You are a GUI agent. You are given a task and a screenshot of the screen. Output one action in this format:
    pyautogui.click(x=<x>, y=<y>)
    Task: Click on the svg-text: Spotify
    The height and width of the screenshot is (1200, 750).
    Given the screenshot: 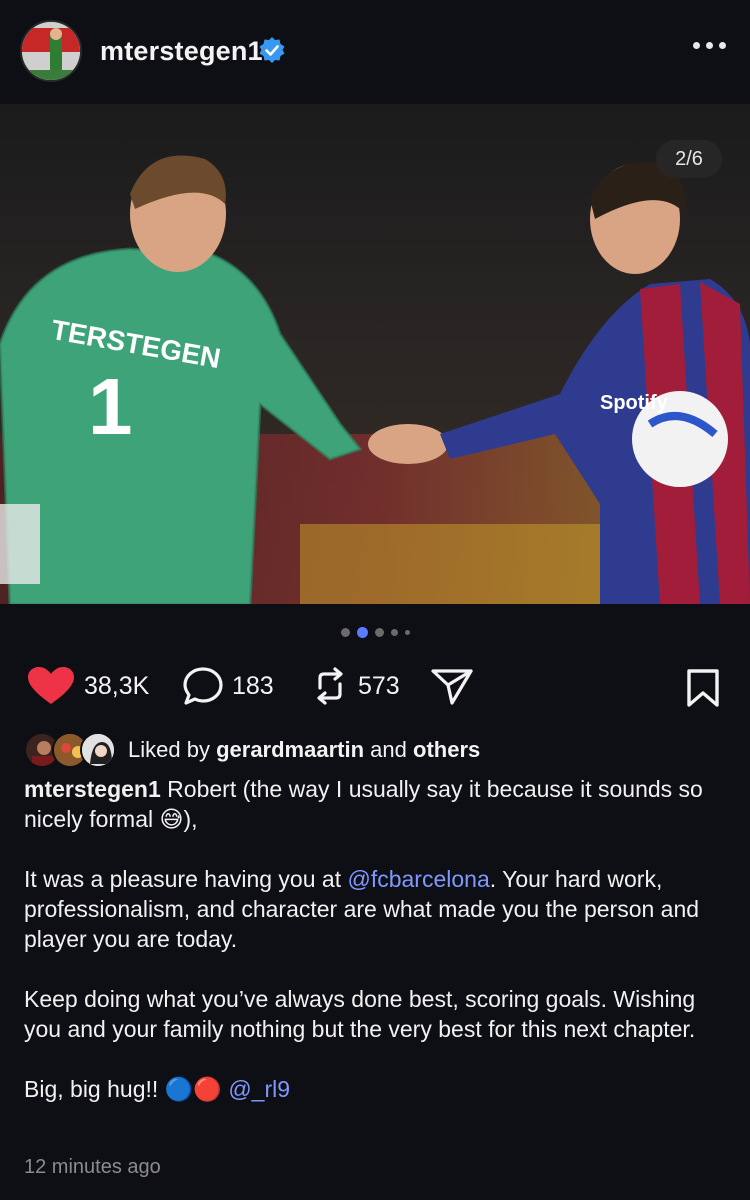 What is the action you would take?
    pyautogui.click(x=634, y=403)
    